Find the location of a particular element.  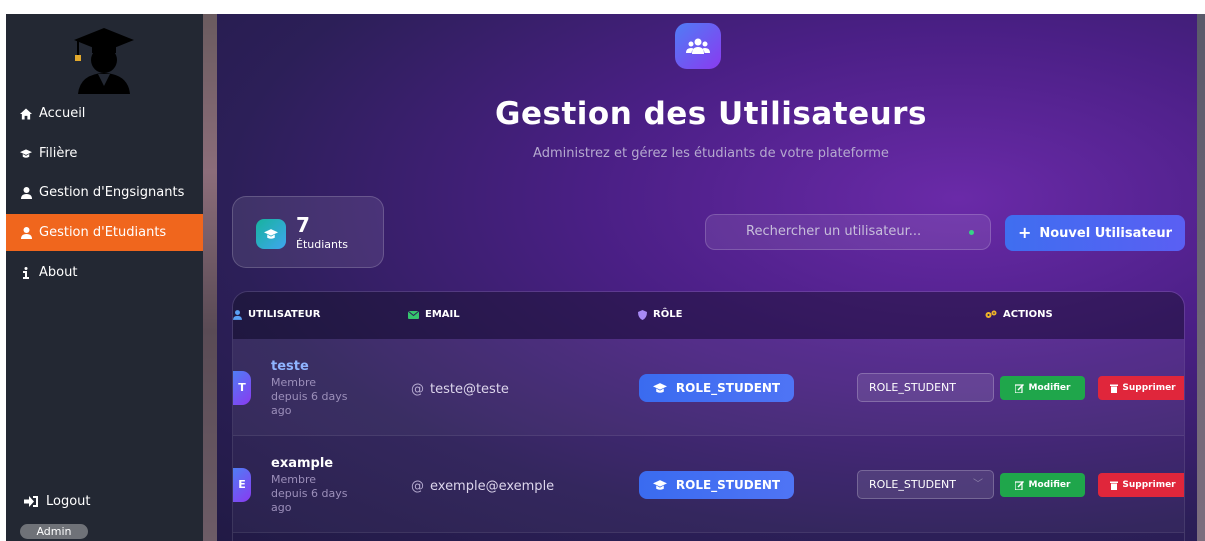

user-name: teste is located at coordinates (290, 366).